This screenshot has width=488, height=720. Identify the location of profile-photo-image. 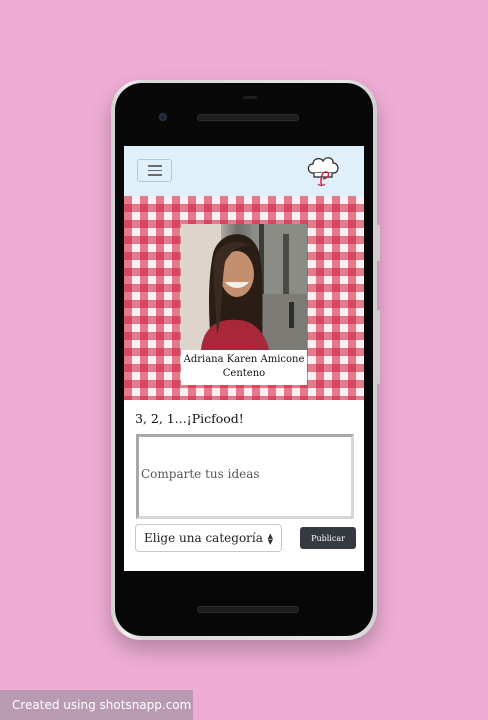
(244, 287).